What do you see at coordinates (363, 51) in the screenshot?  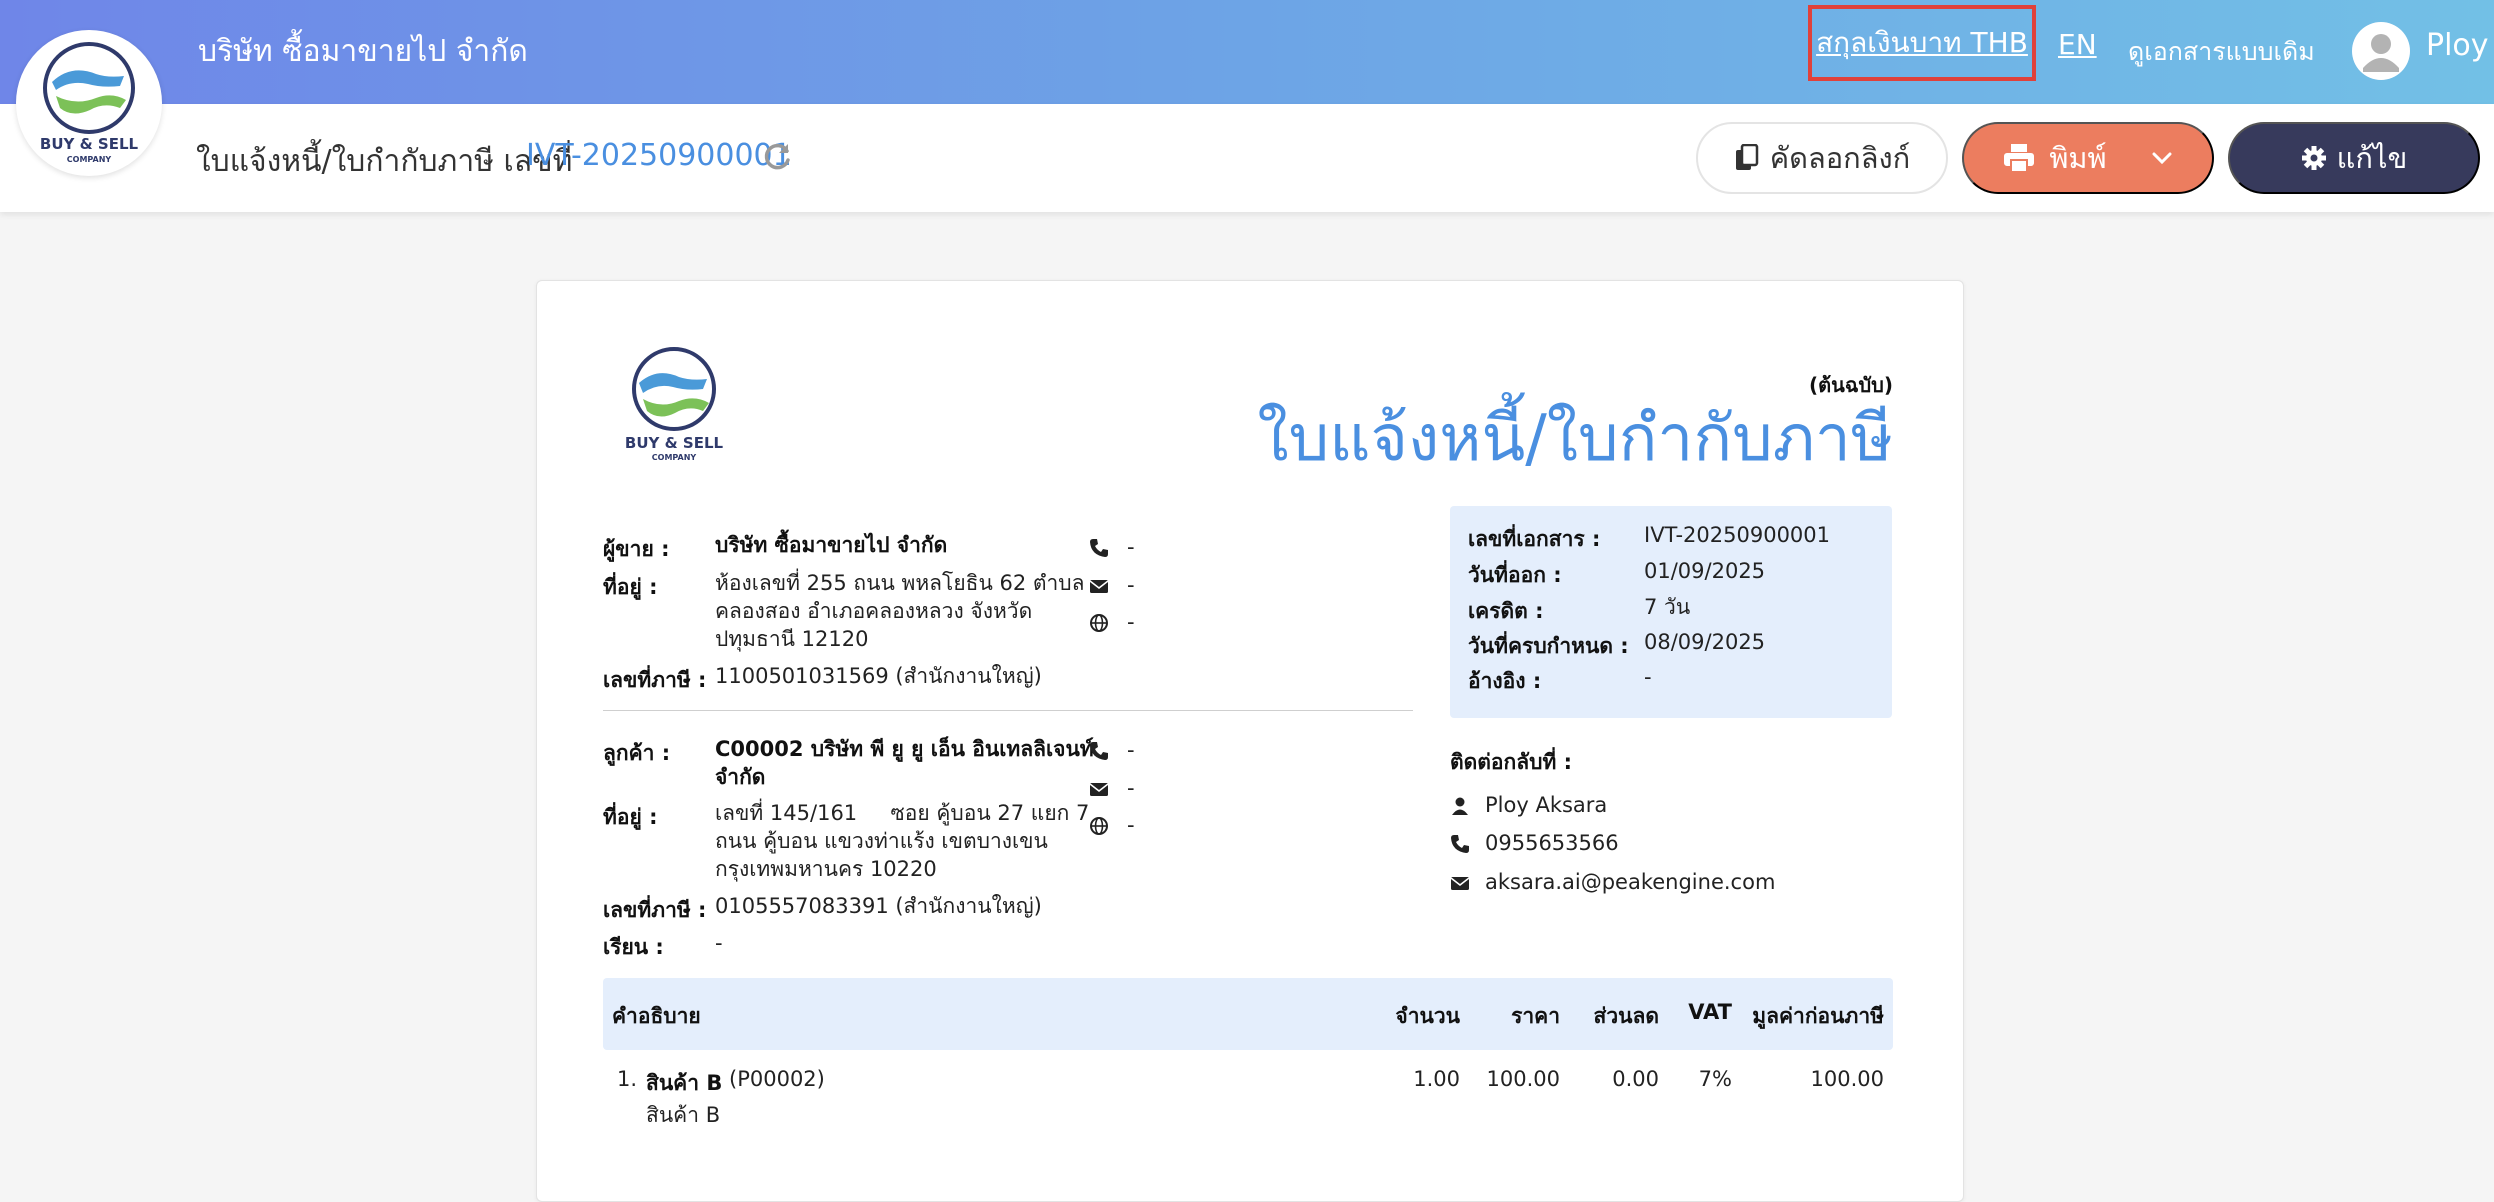 I see `company-name: บริษัท ซื้อมาขายไป จำกัด` at bounding box center [363, 51].